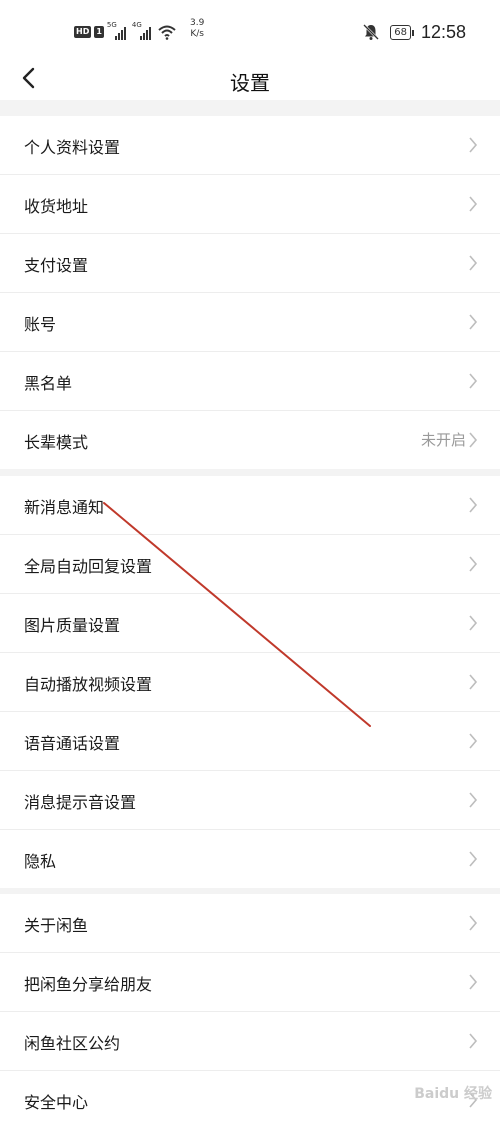  I want to click on settings-item-image-quality: 图片质量设置, so click(250, 623).